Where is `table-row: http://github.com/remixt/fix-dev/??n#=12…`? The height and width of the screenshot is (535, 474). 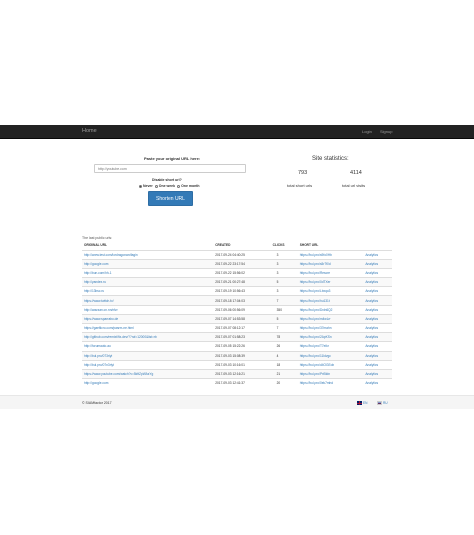 table-row: http://github.com/remixt/fix-dev/??n#=12… is located at coordinates (237, 337).